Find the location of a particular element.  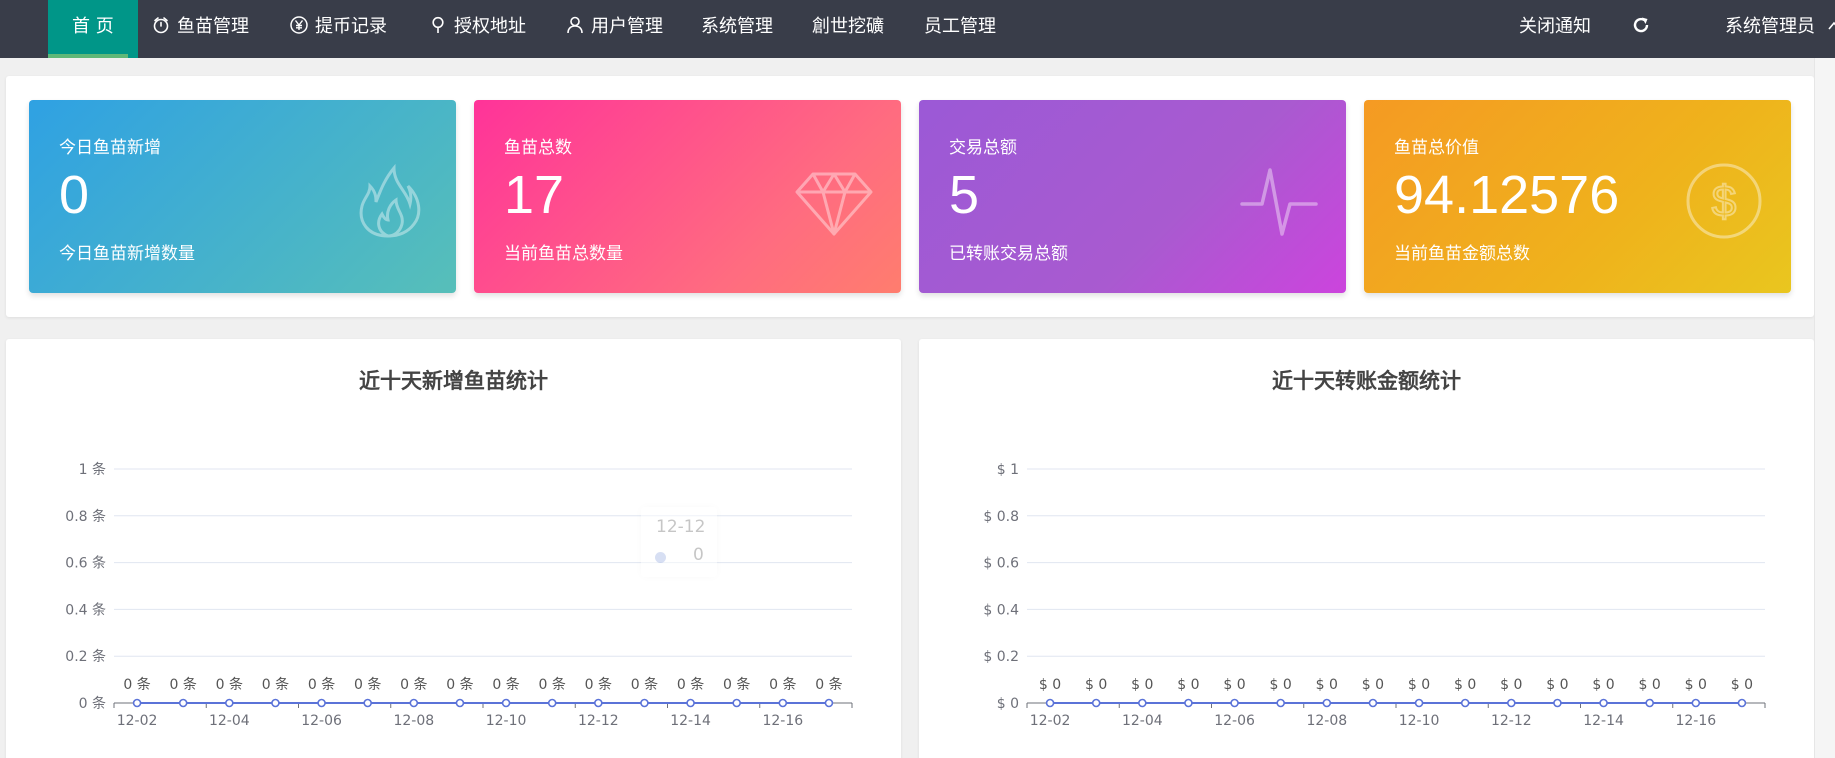

stat-card-total-value: 鱼苗总价值 94.12576 当前鱼苗金额总数 $ is located at coordinates (1577, 196).